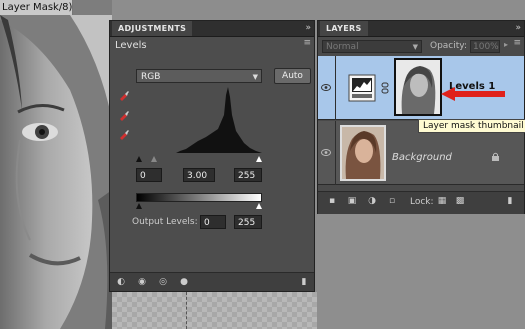  What do you see at coordinates (485, 46) in the screenshot?
I see `opacity-field: 100%` at bounding box center [485, 46].